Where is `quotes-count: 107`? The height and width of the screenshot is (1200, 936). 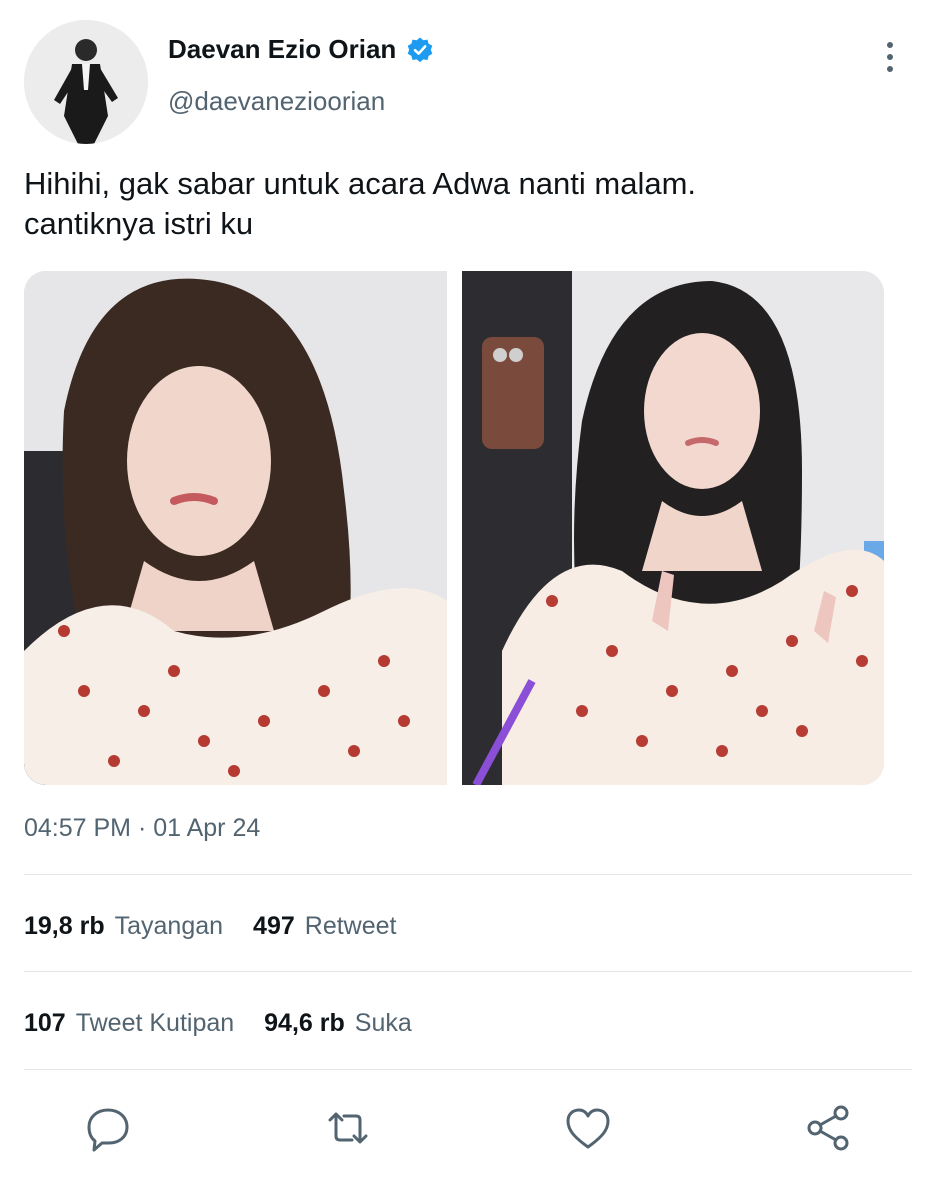 quotes-count: 107 is located at coordinates (45, 1023).